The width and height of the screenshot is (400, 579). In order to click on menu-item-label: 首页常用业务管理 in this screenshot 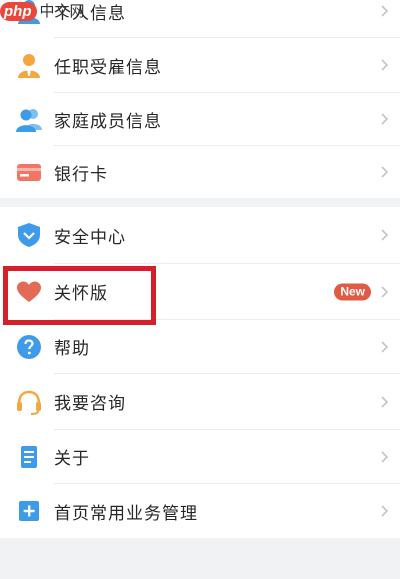, I will do `click(126, 513)`.